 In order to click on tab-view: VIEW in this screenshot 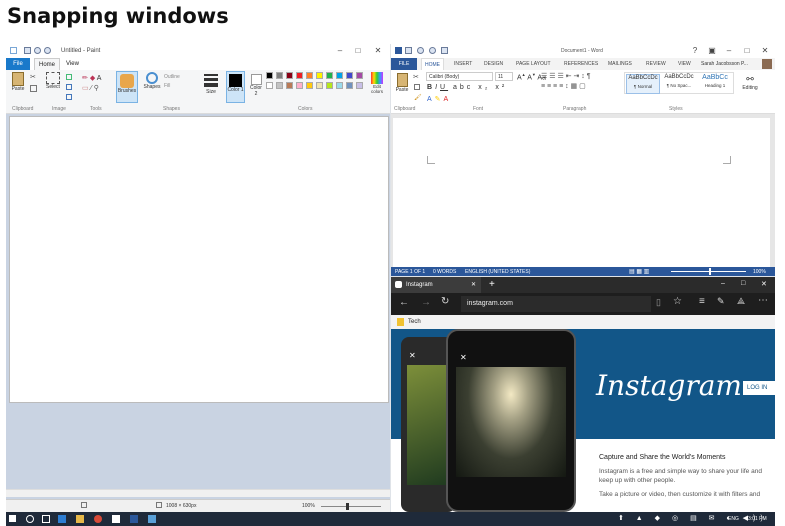, I will do `click(684, 64)`.